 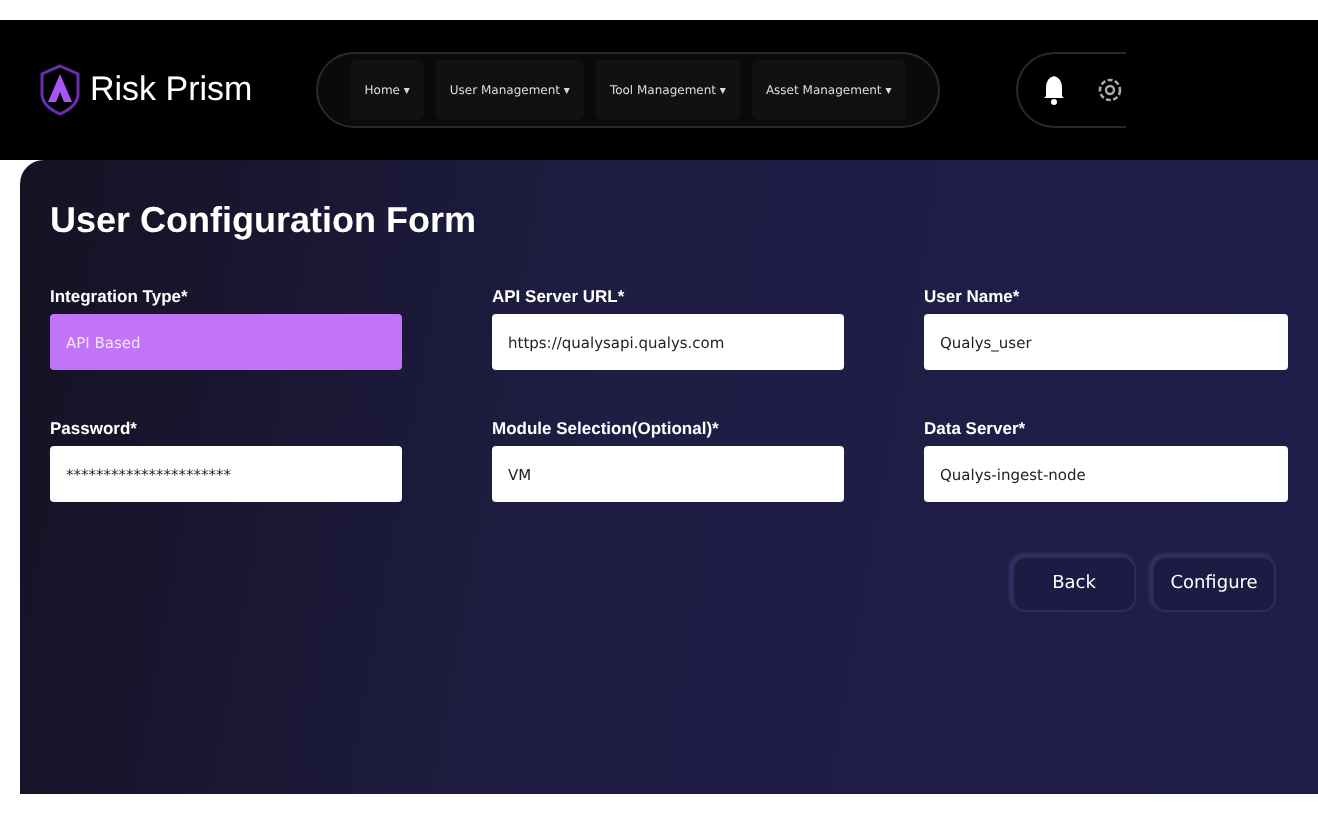 I want to click on notification-bell-icon, so click(x=1054, y=90).